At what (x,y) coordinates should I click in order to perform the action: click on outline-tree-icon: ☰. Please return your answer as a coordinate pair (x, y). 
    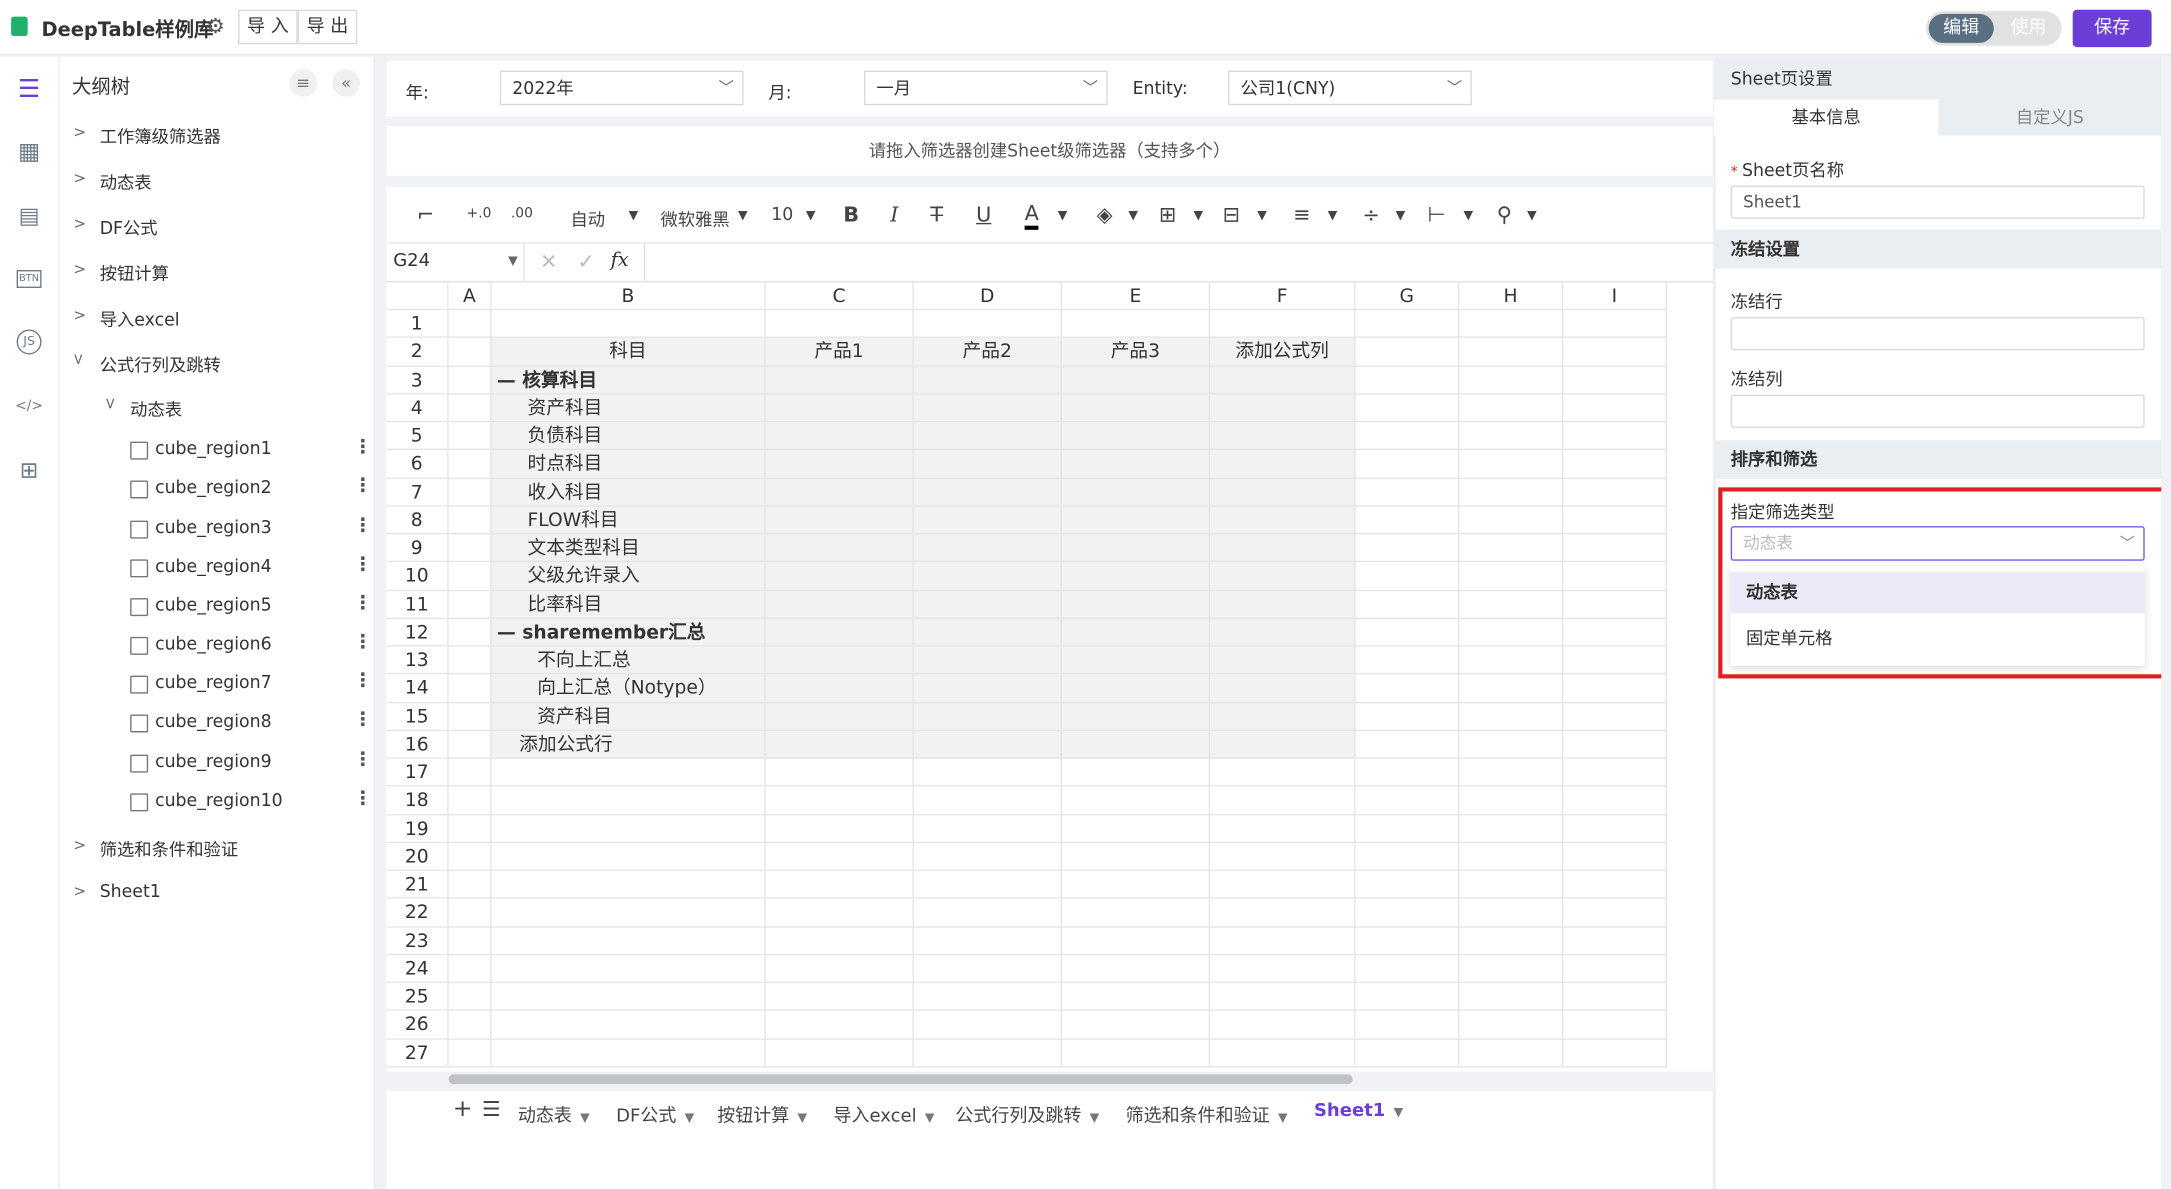
    Looking at the image, I should click on (29, 90).